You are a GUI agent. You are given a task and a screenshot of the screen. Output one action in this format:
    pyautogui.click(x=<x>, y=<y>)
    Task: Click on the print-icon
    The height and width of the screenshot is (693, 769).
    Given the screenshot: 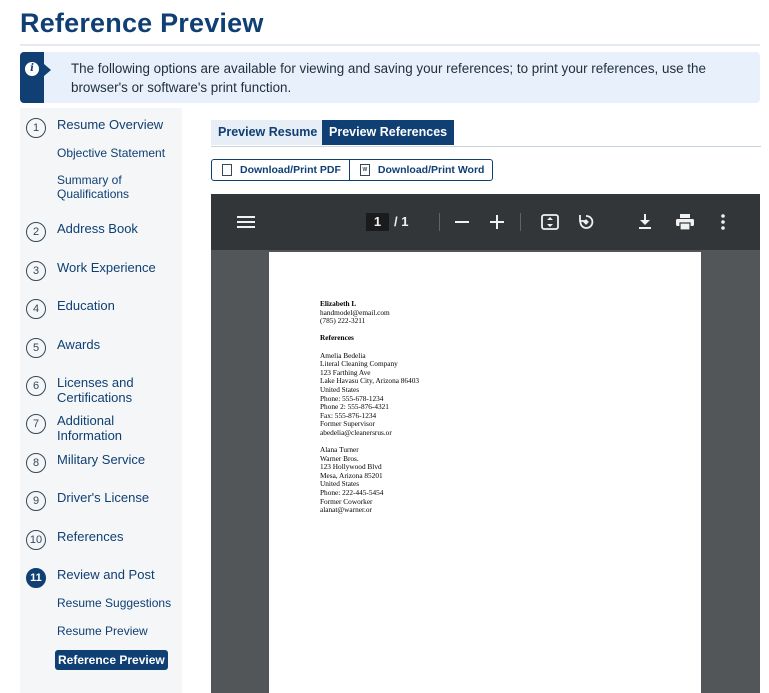 What is the action you would take?
    pyautogui.click(x=685, y=222)
    